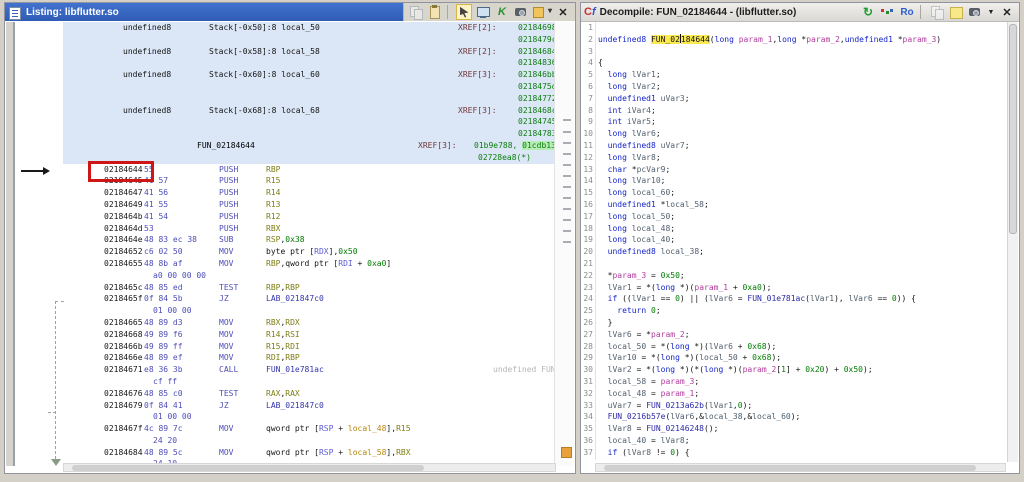  Describe the element at coordinates (309, 394) in the screenshot. I see `listing-row: 02184676 48 85 c0 TEST RAX,RAX` at that location.